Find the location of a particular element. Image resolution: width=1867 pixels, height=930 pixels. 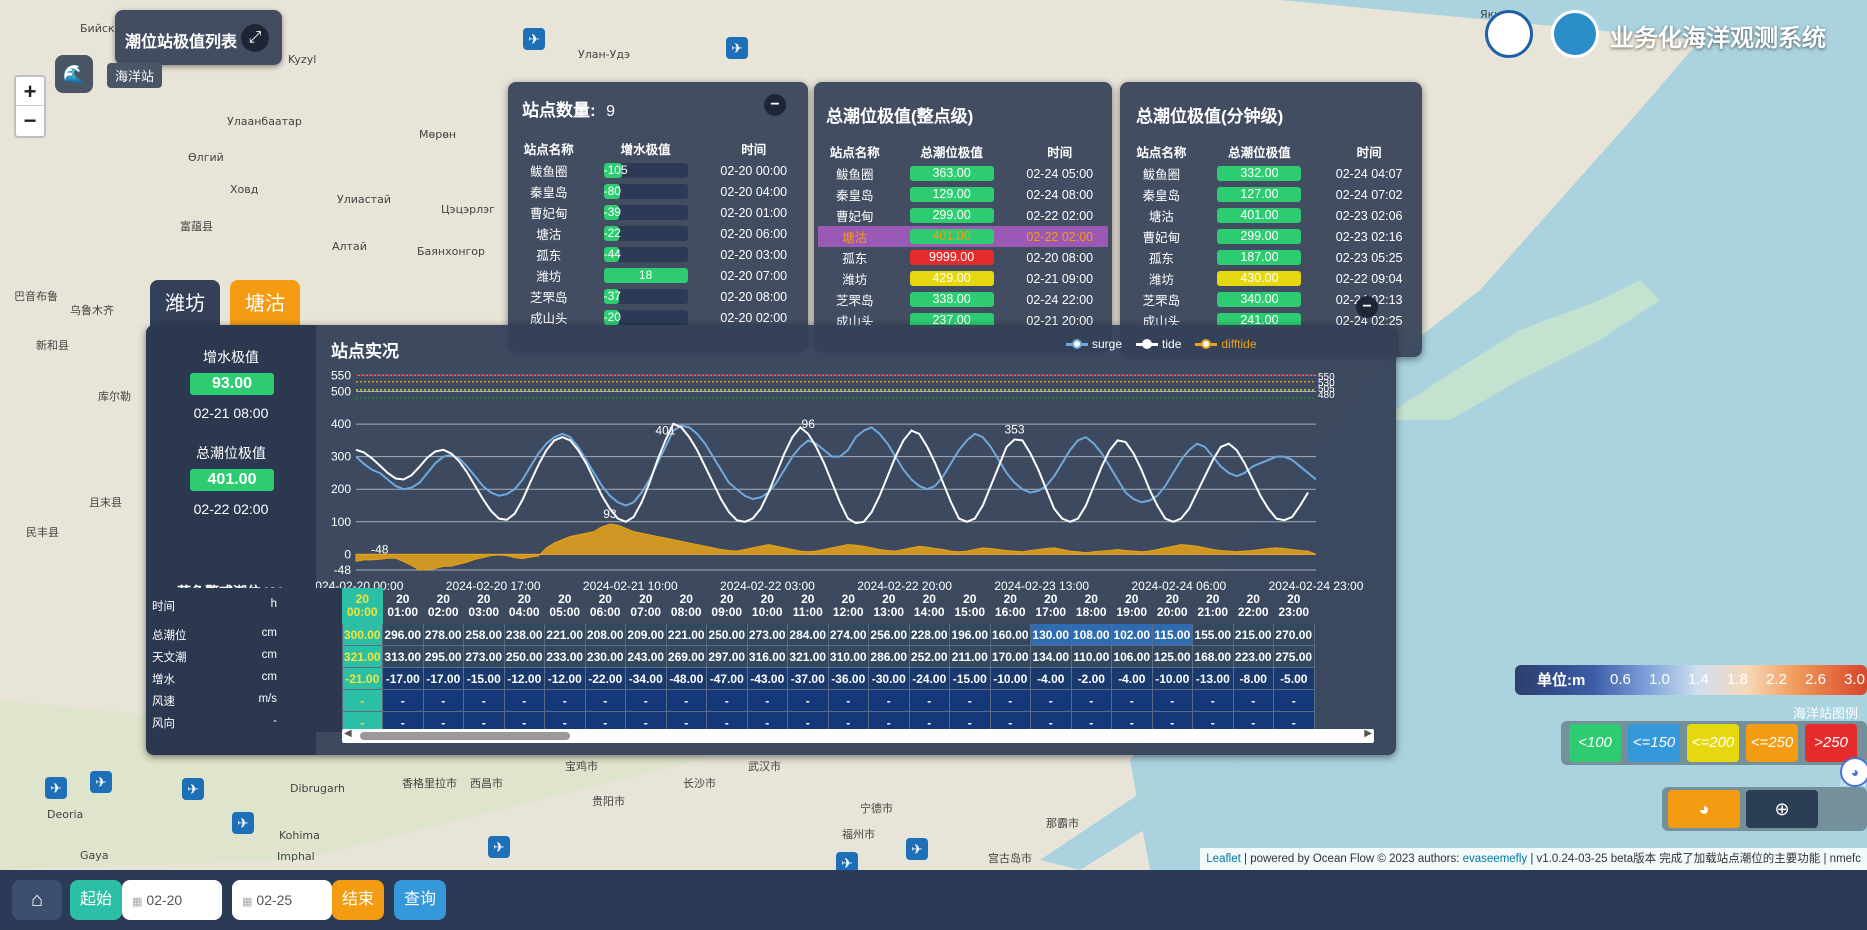

surge-row: 芝罘岛 -37 02-20 08:00 is located at coordinates (657, 296).